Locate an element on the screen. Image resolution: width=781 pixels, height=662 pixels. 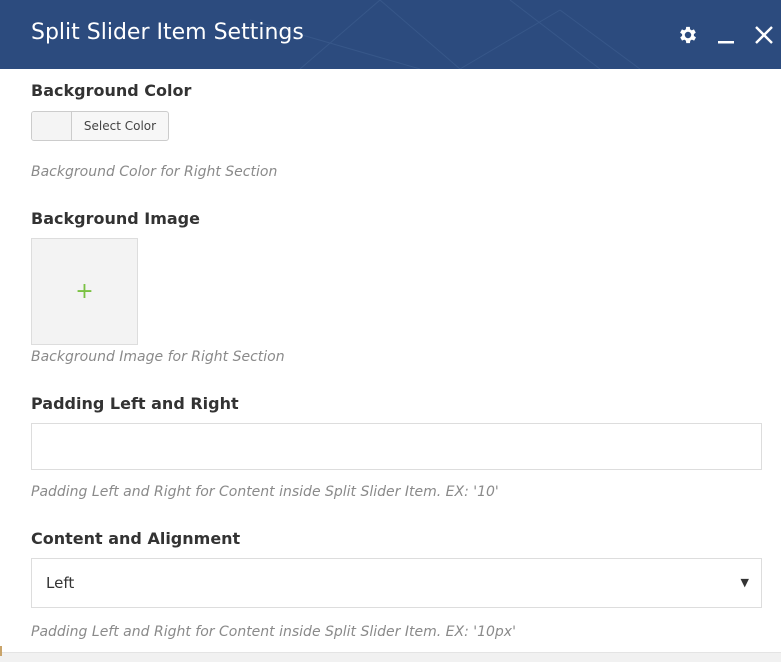
color-swatch is located at coordinates (52, 126).